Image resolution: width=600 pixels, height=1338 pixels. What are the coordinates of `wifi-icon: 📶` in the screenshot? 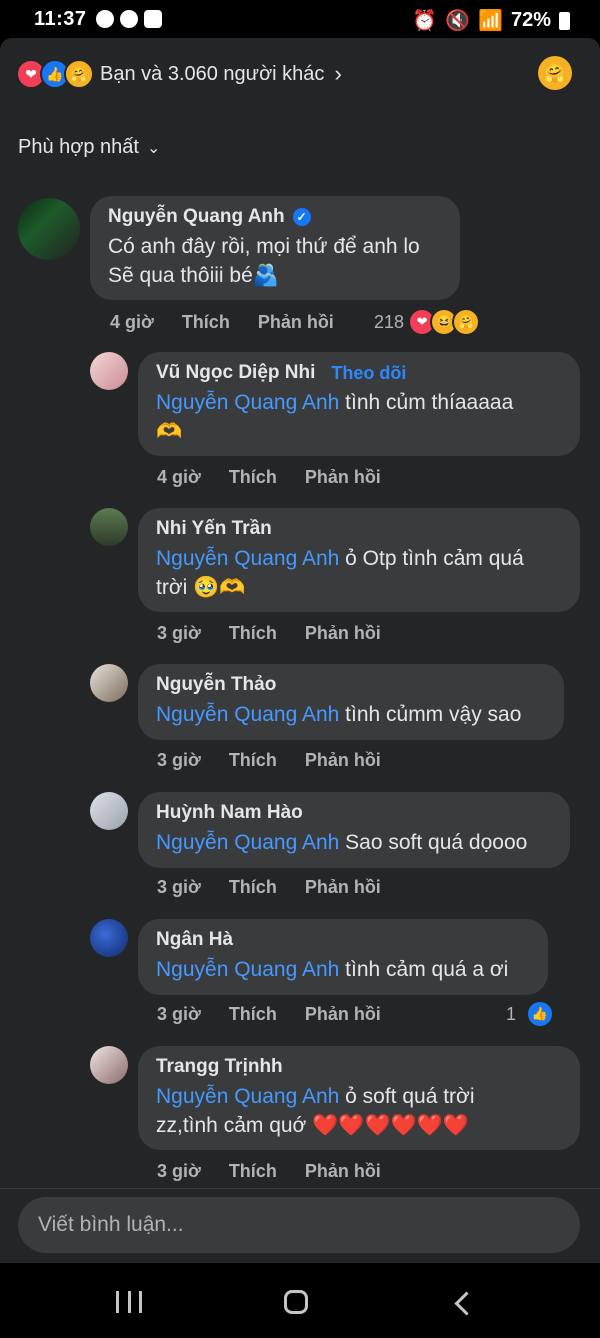 It's located at (490, 21).